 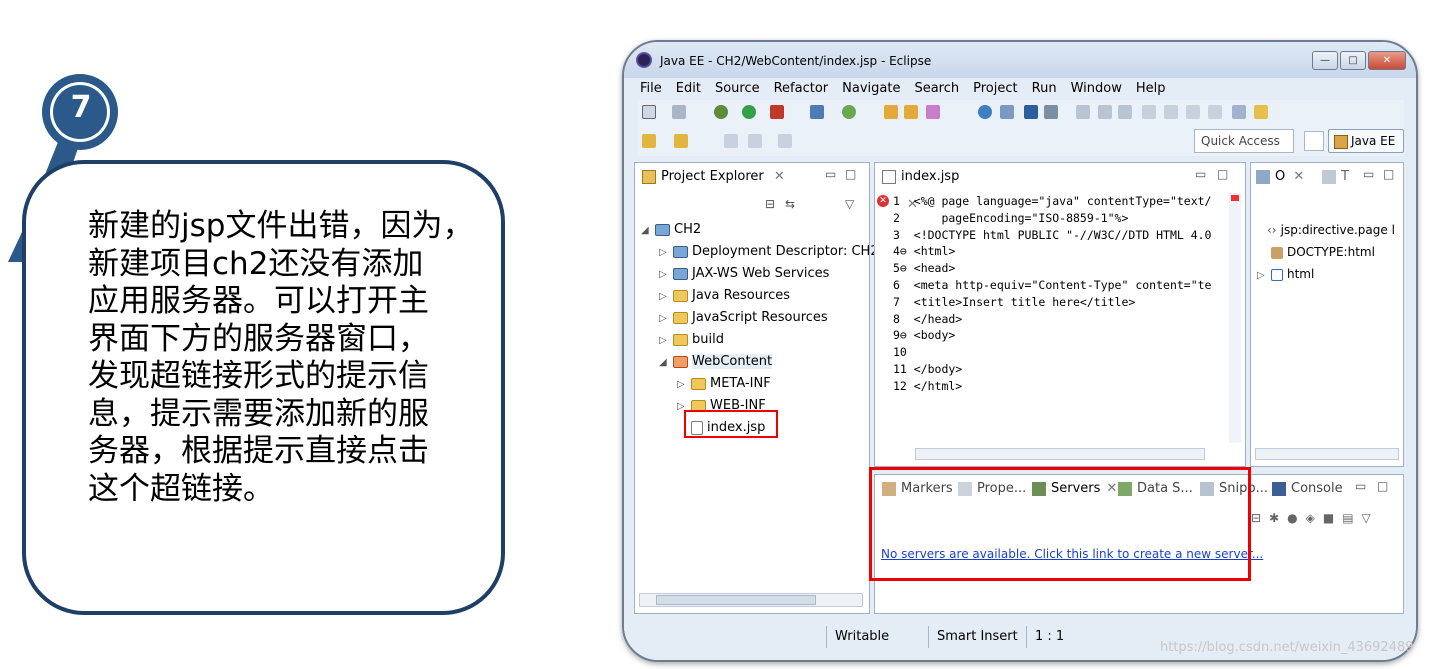 I want to click on tree-item-build: ▷ build, so click(x=691, y=340).